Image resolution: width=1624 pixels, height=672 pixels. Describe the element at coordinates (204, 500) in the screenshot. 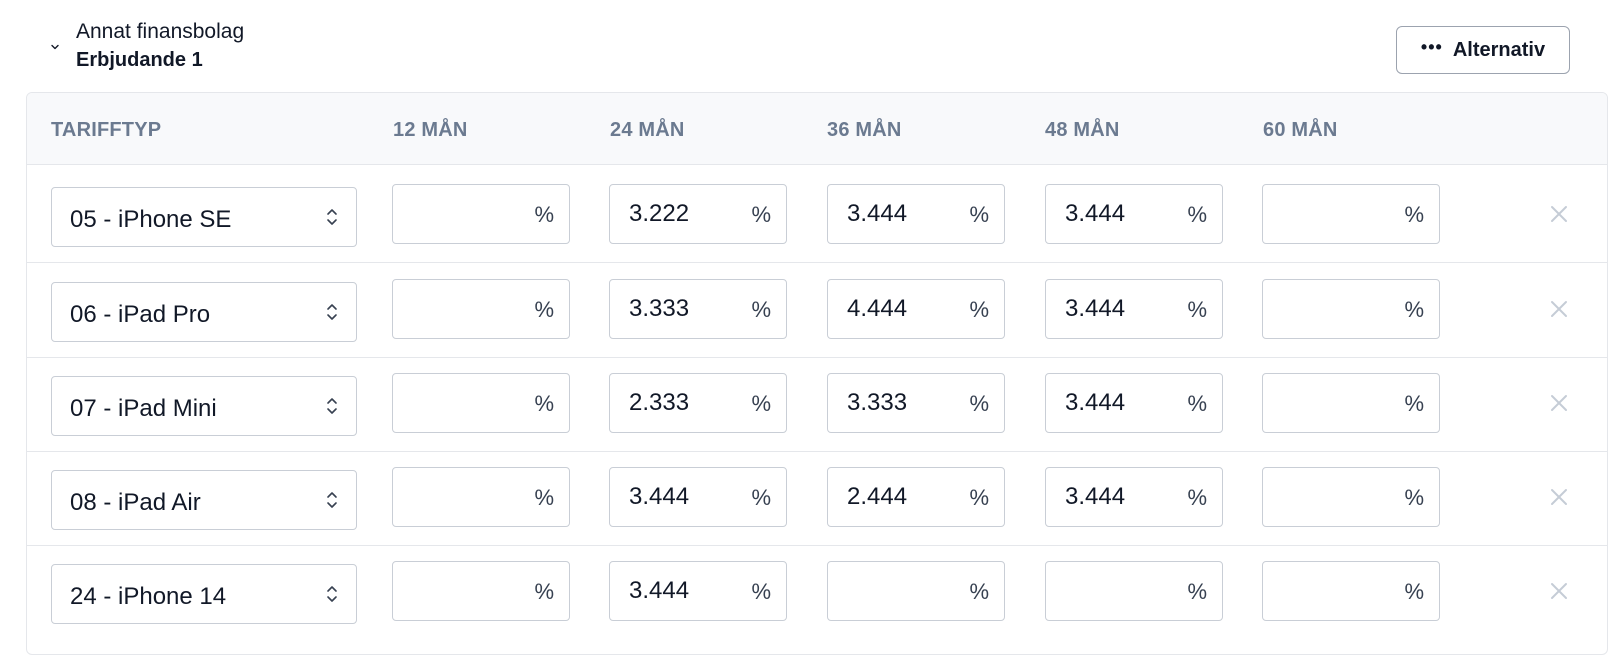

I see `tariff-select: 08 - iPad Air` at that location.